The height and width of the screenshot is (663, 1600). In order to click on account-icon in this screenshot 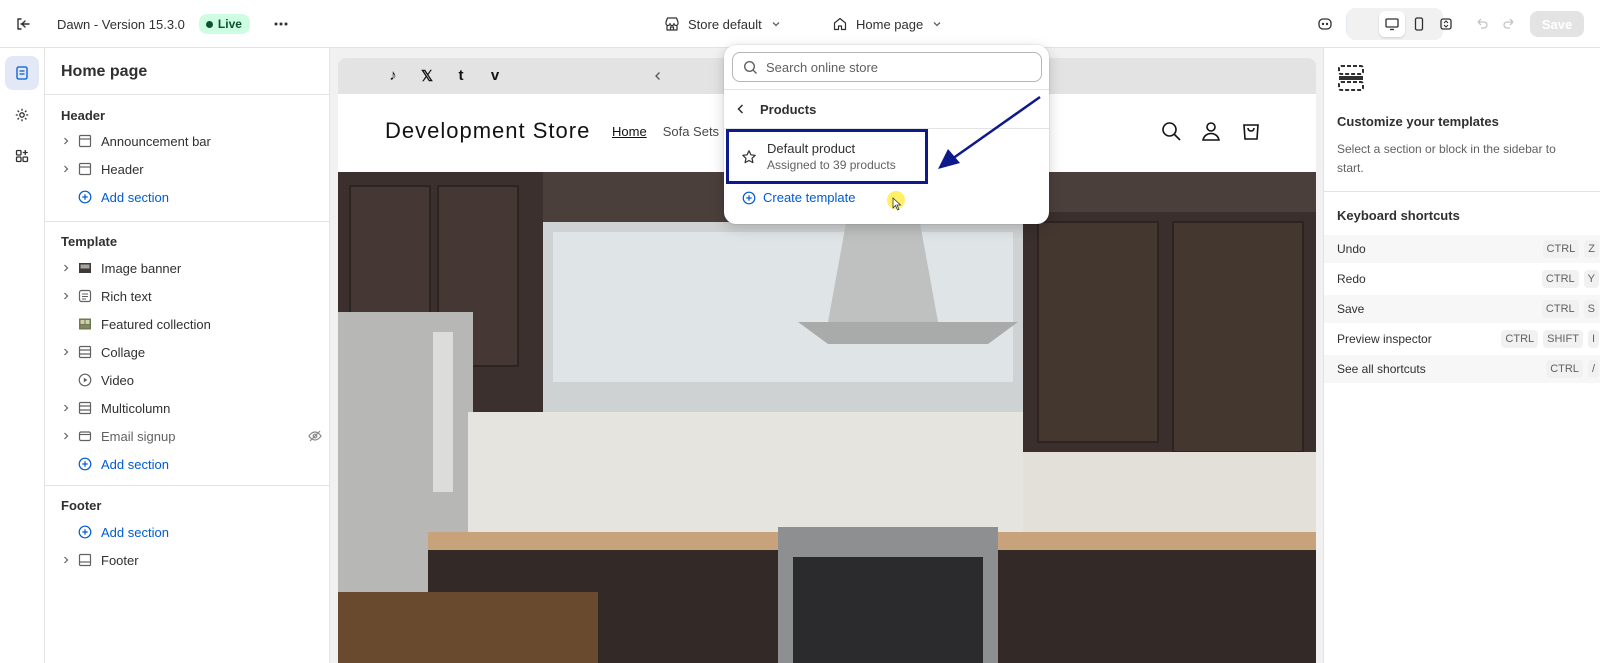, I will do `click(1211, 131)`.